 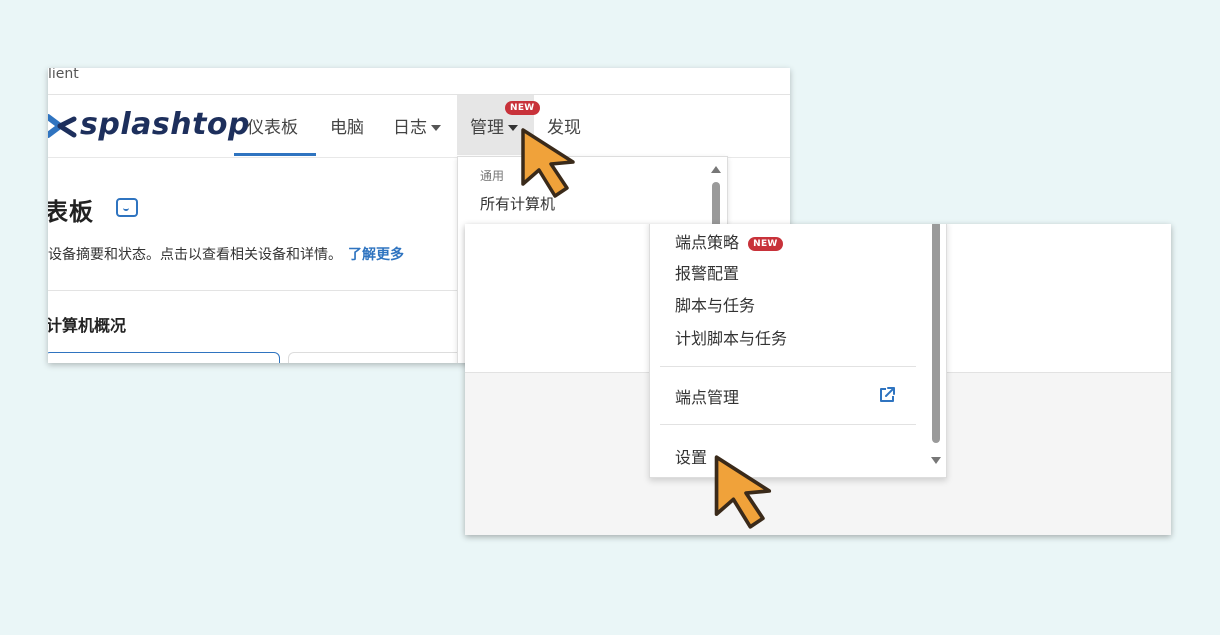 What do you see at coordinates (691, 456) in the screenshot?
I see `menu-item-settings: 设置` at bounding box center [691, 456].